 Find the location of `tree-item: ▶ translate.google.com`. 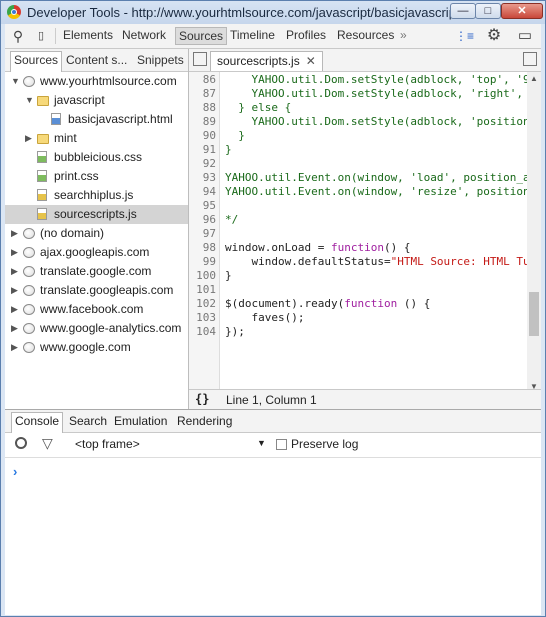

tree-item: ▶ translate.google.com is located at coordinates (96, 271).